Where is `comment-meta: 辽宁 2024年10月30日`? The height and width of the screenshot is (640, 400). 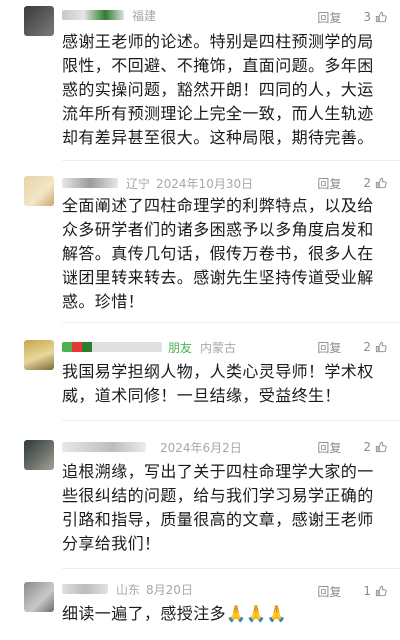 comment-meta: 辽宁 2024年10月30日 is located at coordinates (157, 183).